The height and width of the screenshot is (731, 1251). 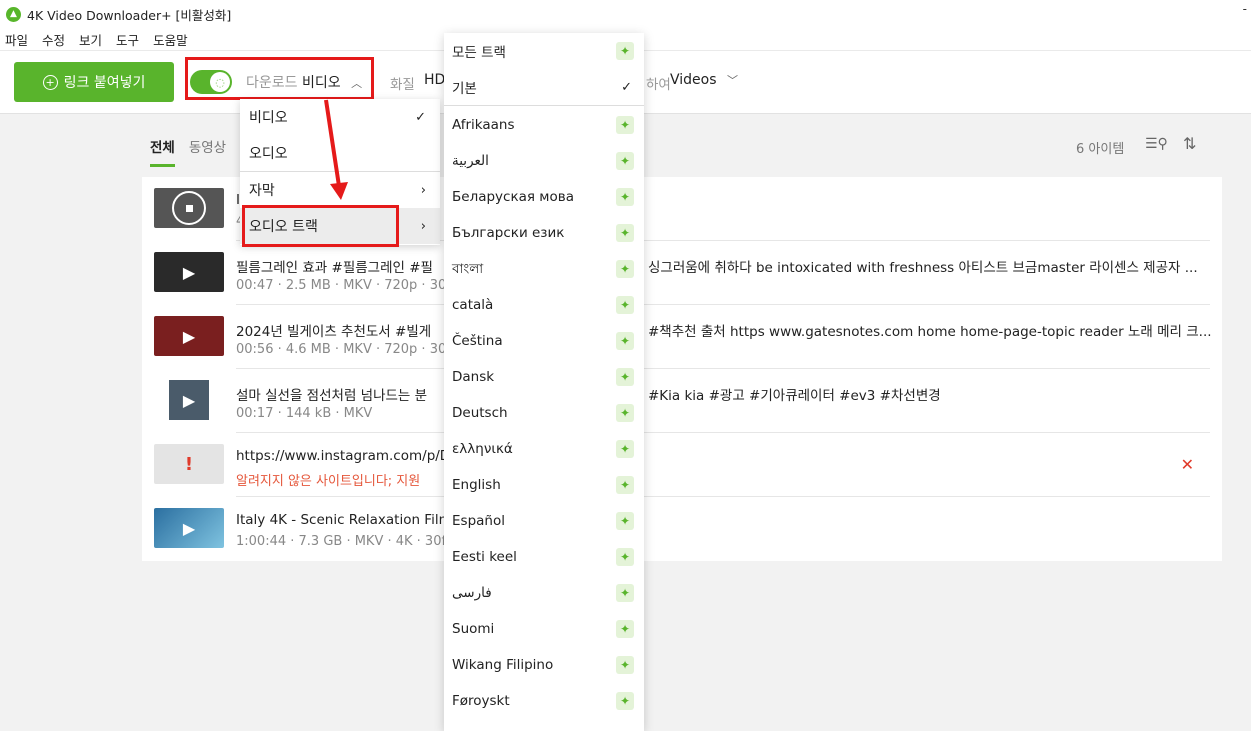 I want to click on submenu-item-all-tracks: 모든 트랙 ✦, so click(x=544, y=51).